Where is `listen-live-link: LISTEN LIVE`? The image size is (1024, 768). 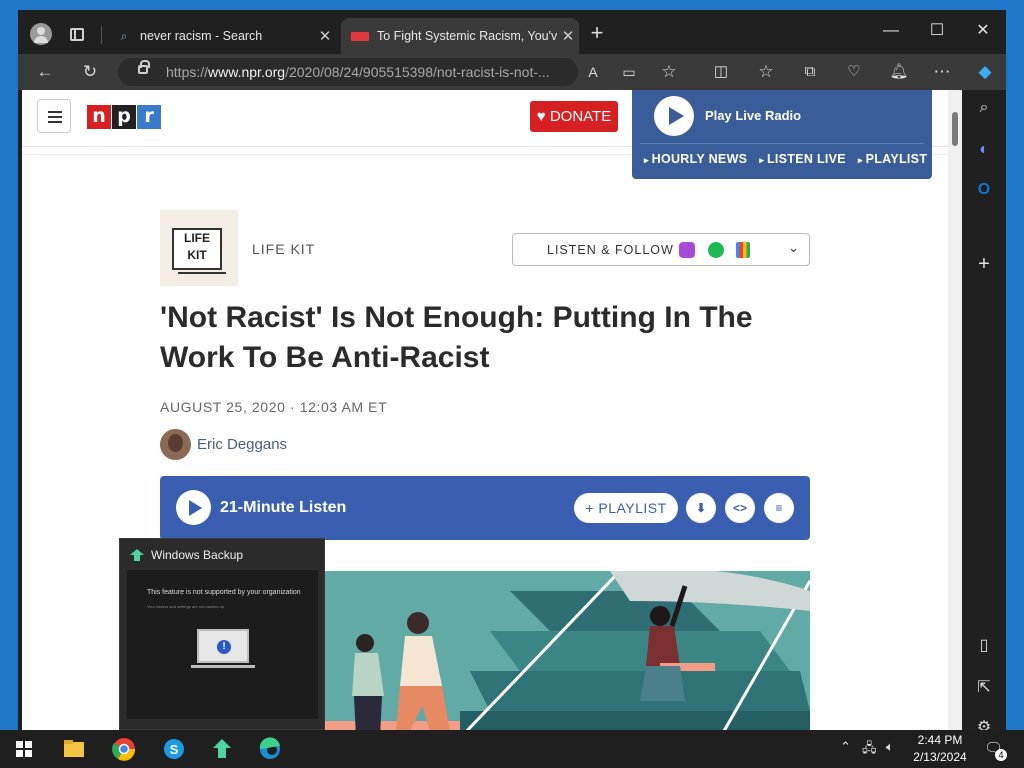 listen-live-link: LISTEN LIVE is located at coordinates (802, 159).